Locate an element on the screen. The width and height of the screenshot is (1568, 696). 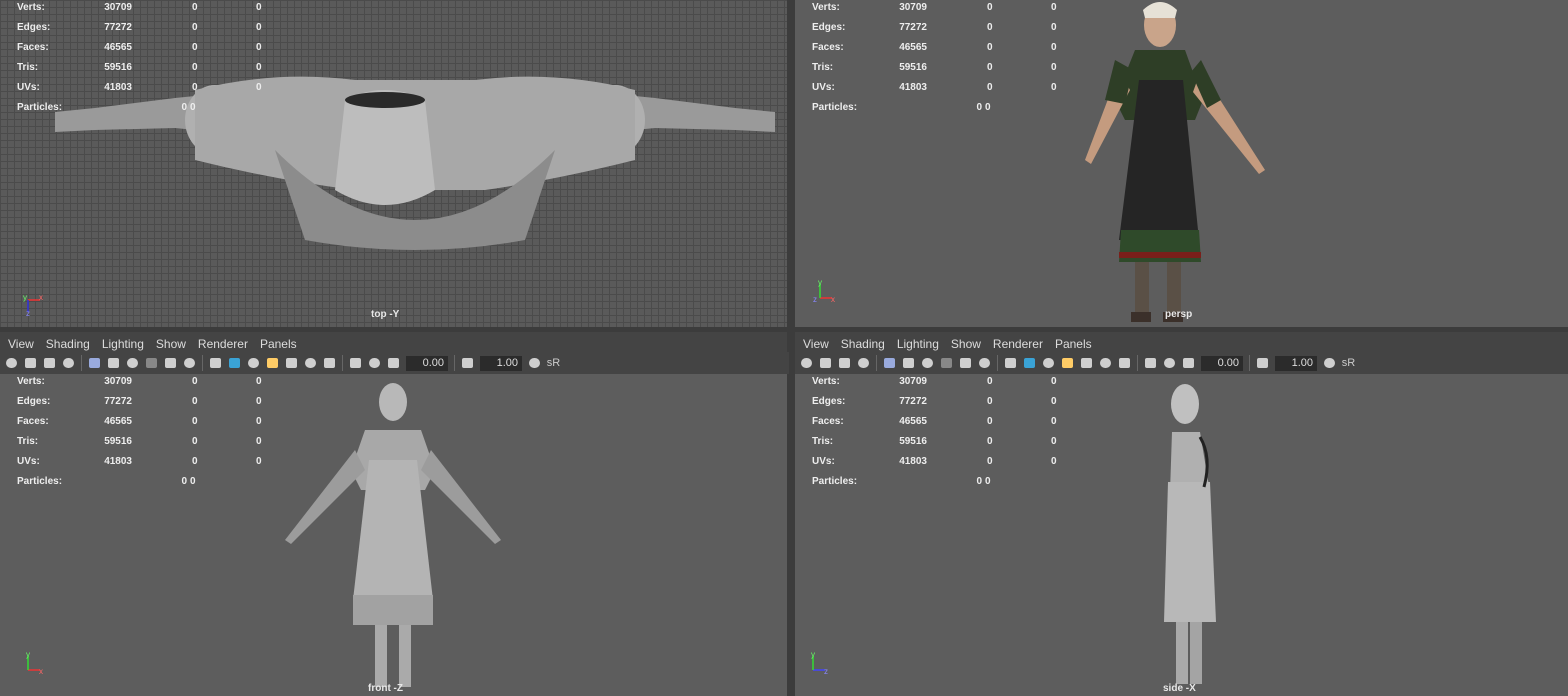
horizontal-panel-divider is located at coordinates (784, 329).